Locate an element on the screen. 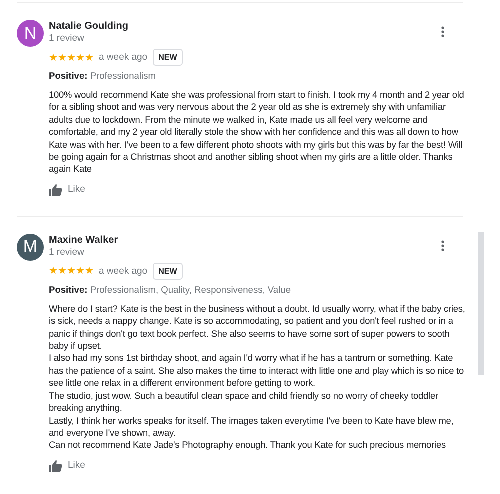 The image size is (500, 494). review-text: The studio, just wow. Such a beautiful clean space and child friendly so no worry of cheeky toddler breaking anything. is located at coordinates (244, 402).